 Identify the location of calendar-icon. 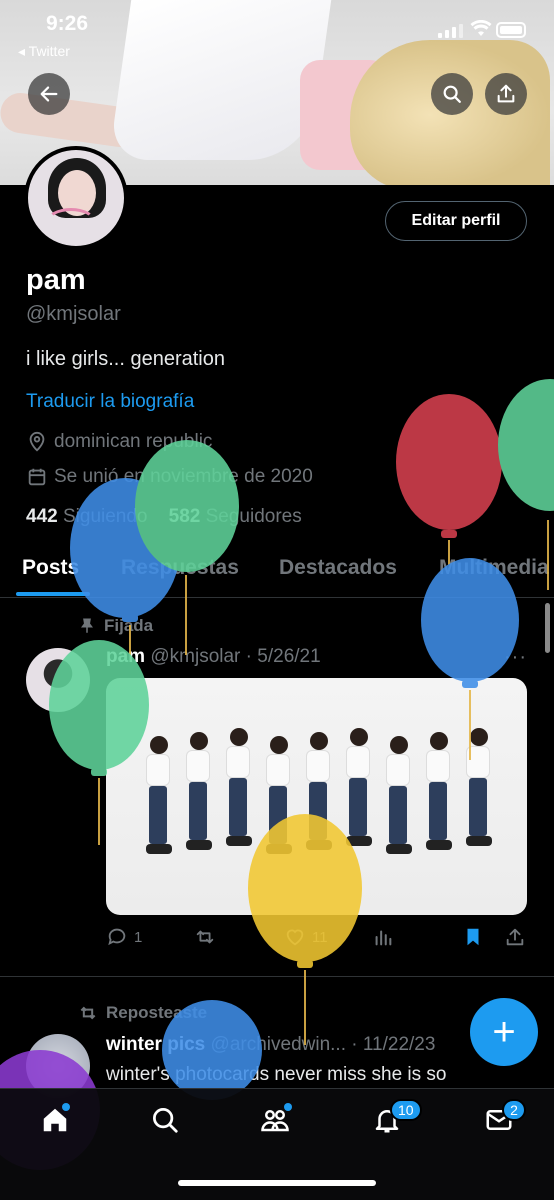
(37, 477).